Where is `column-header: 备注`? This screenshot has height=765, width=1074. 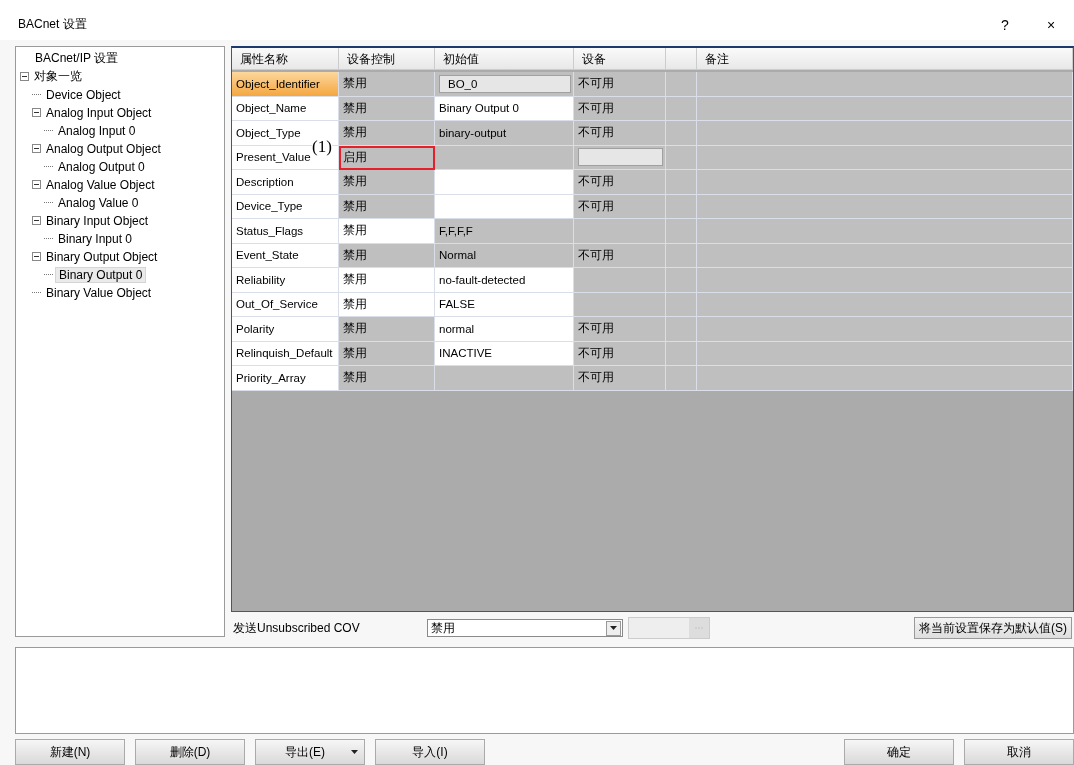 column-header: 备注 is located at coordinates (885, 58).